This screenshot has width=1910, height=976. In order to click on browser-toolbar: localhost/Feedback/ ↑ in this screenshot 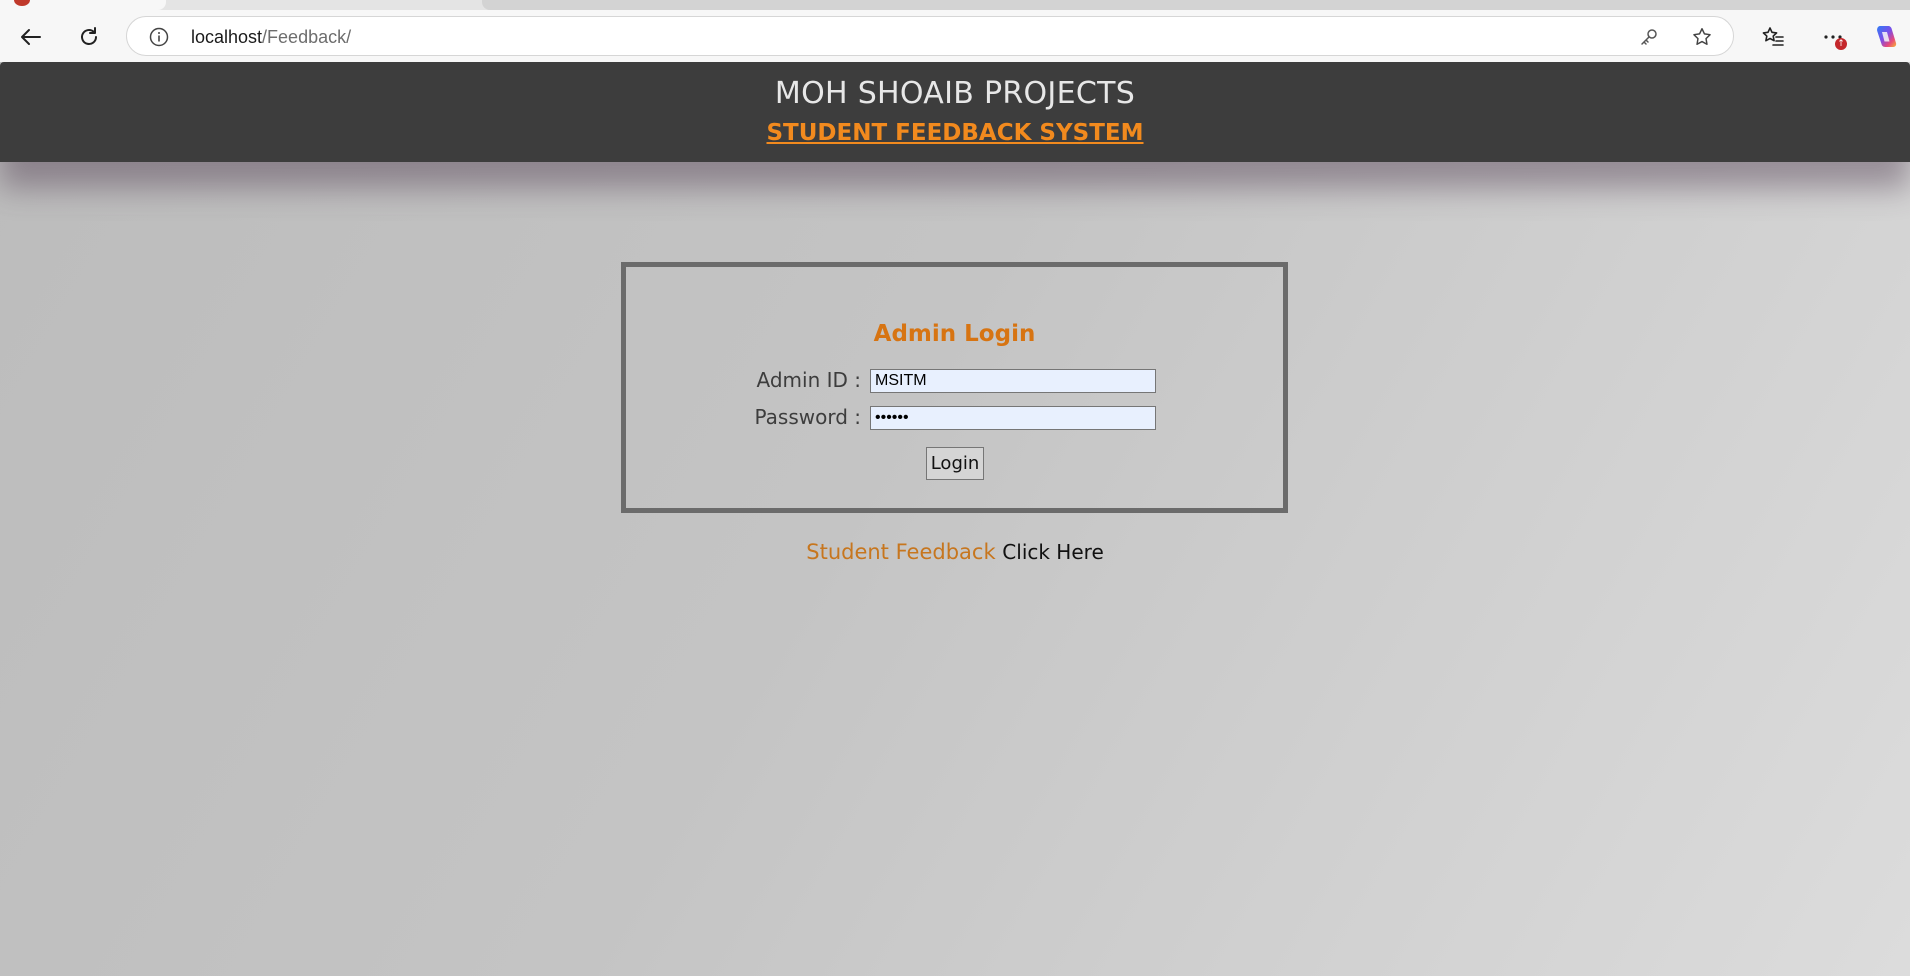, I will do `click(955, 36)`.